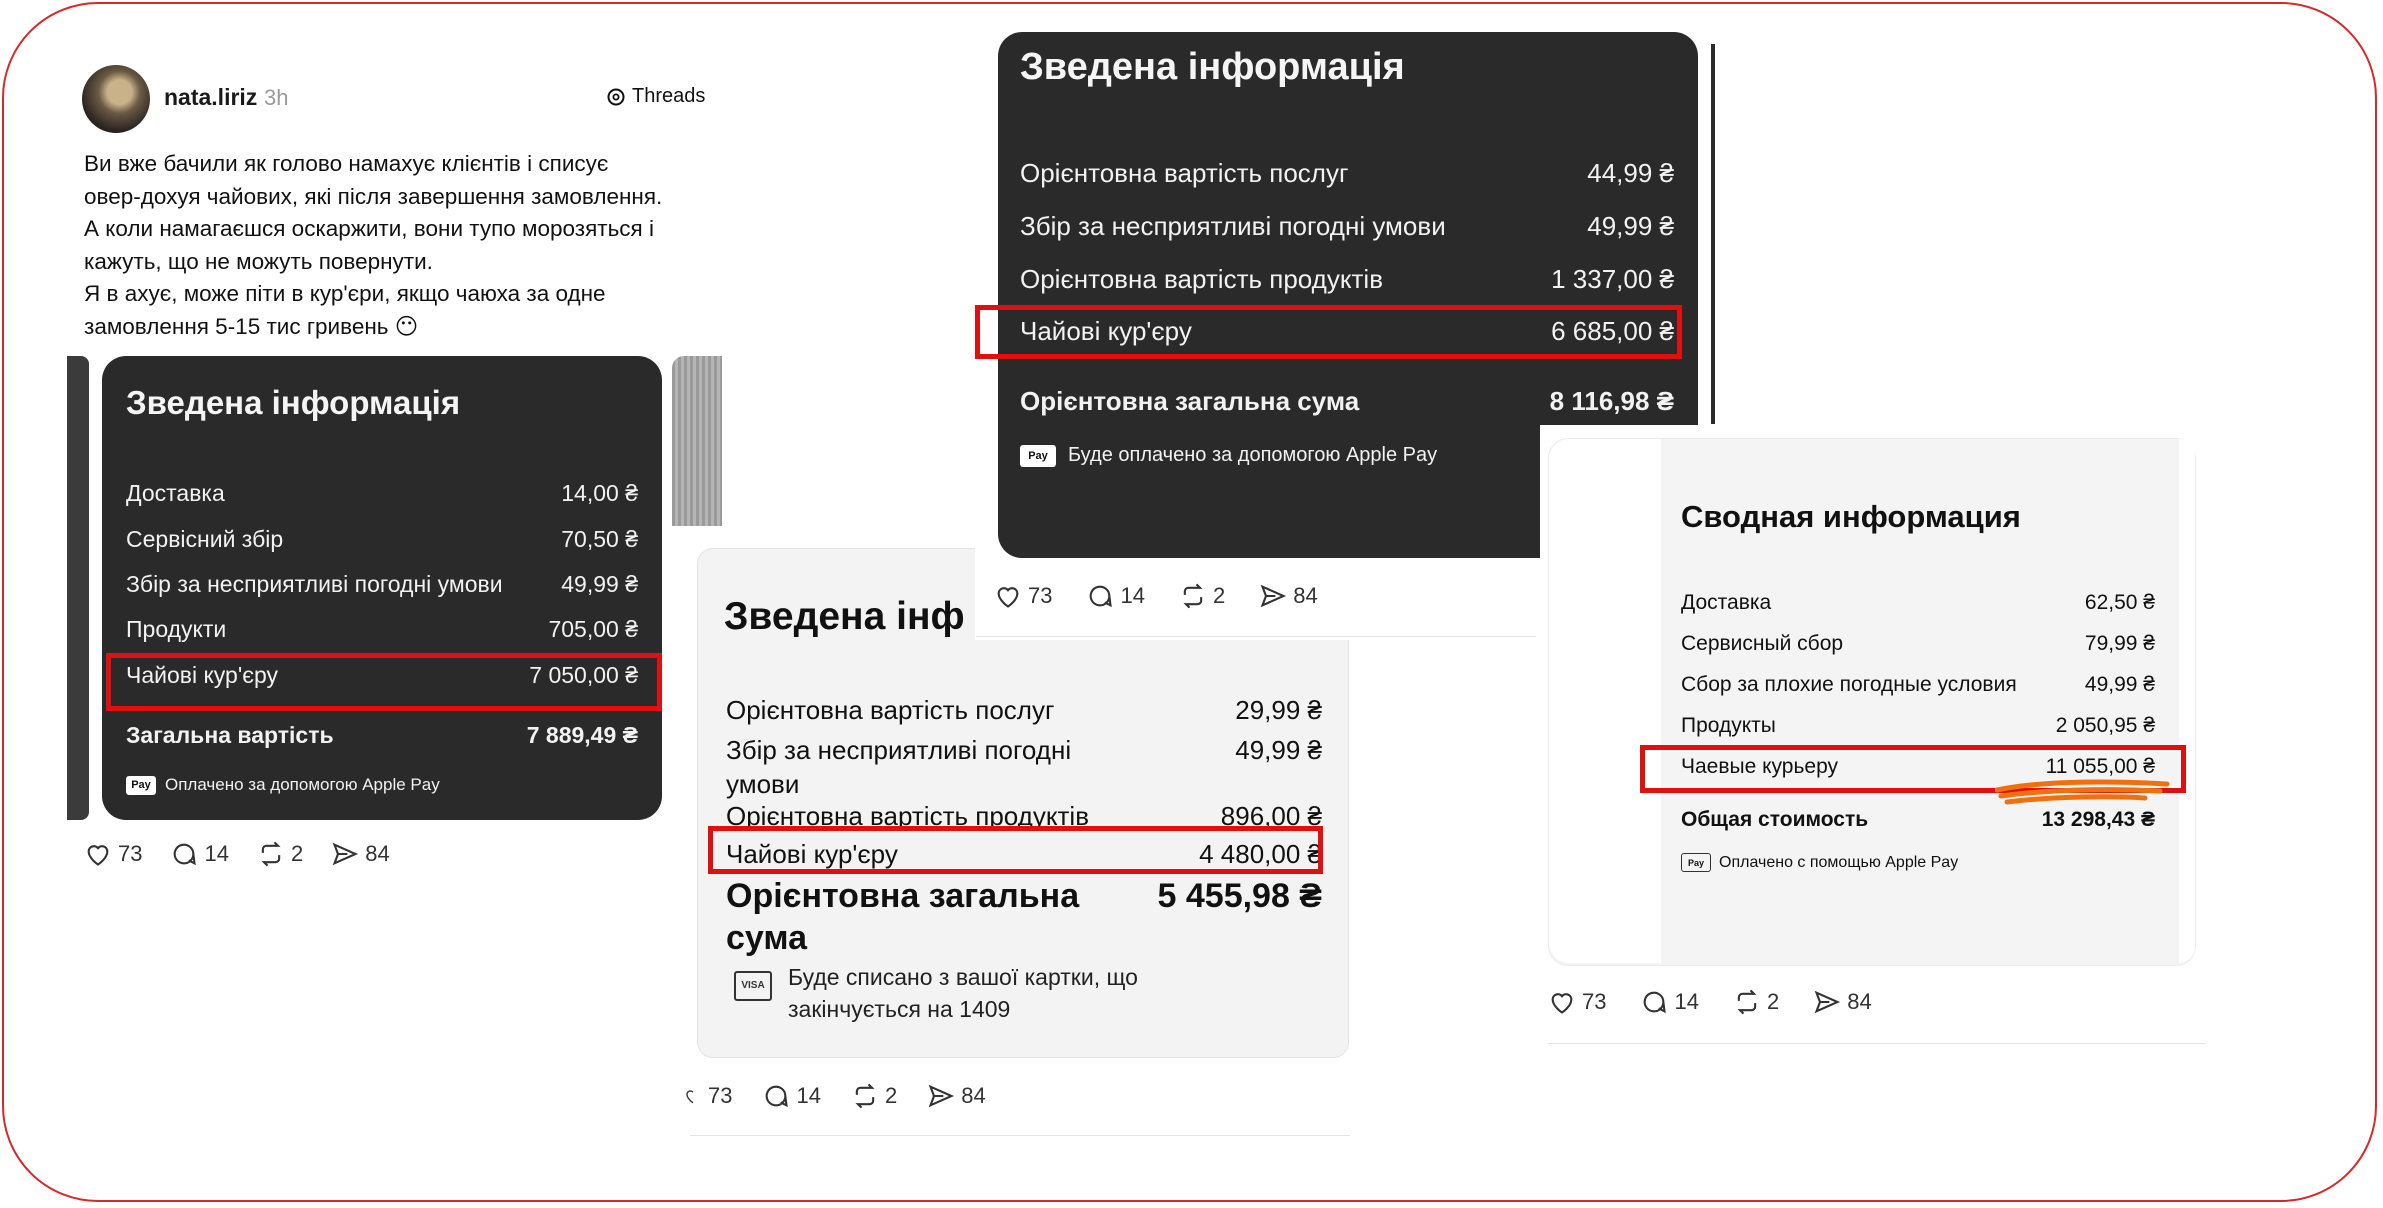 Image resolution: width=2383 pixels, height=1208 pixels. I want to click on summary-row: Орієнтовна вартість послуг 29,99 ₴, so click(1024, 710).